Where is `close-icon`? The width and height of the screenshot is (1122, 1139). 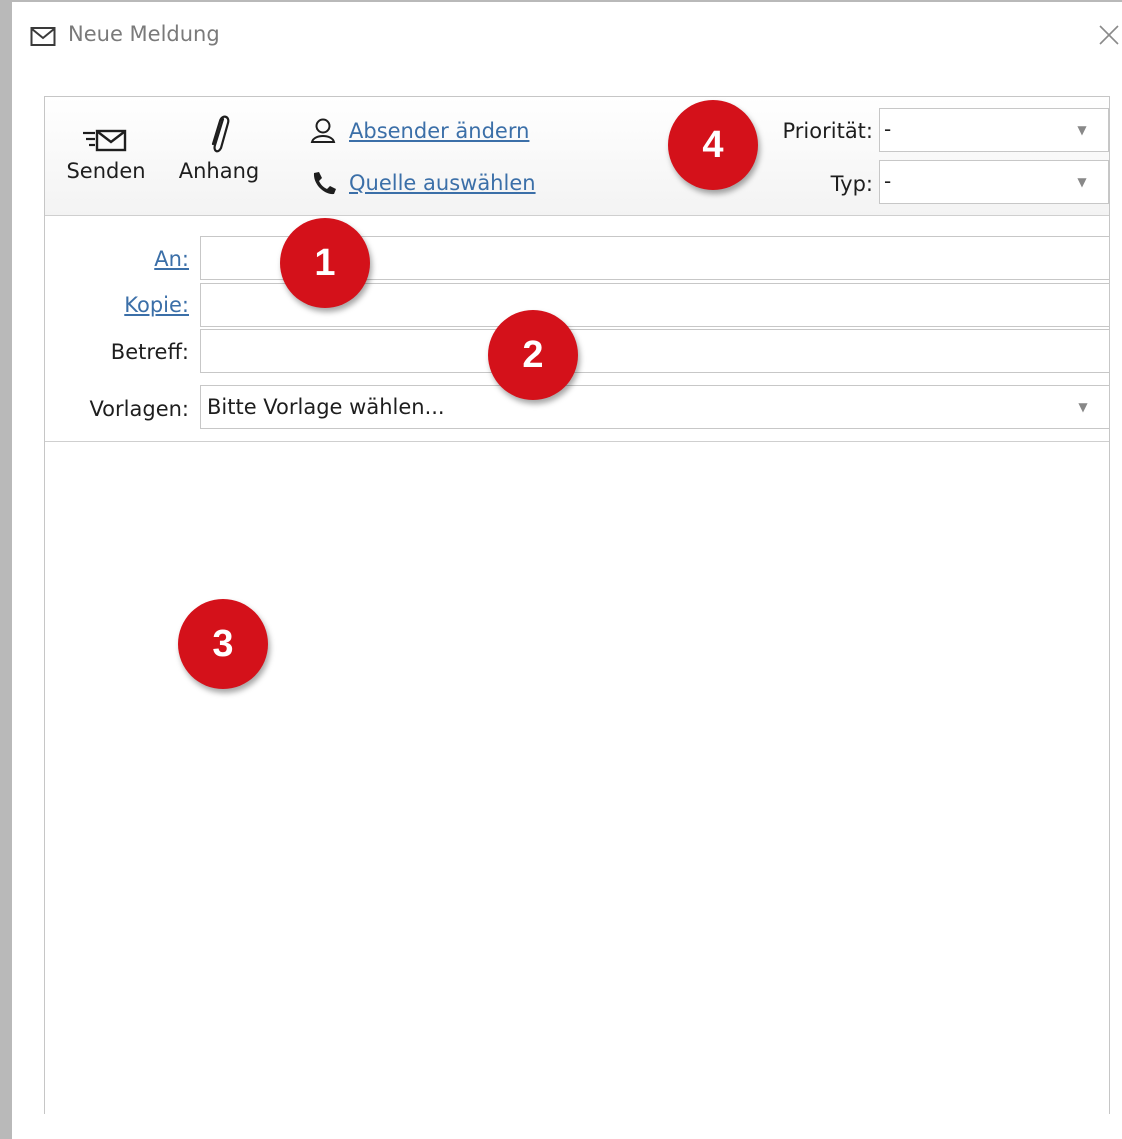
close-icon is located at coordinates (1108, 34).